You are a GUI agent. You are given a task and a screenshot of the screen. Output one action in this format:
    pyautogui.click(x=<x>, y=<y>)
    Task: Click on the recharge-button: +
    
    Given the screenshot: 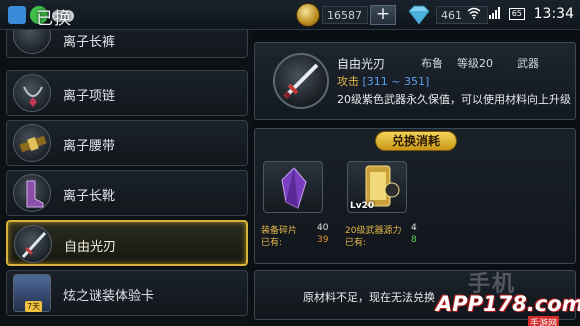 What is the action you would take?
    pyautogui.click(x=383, y=15)
    